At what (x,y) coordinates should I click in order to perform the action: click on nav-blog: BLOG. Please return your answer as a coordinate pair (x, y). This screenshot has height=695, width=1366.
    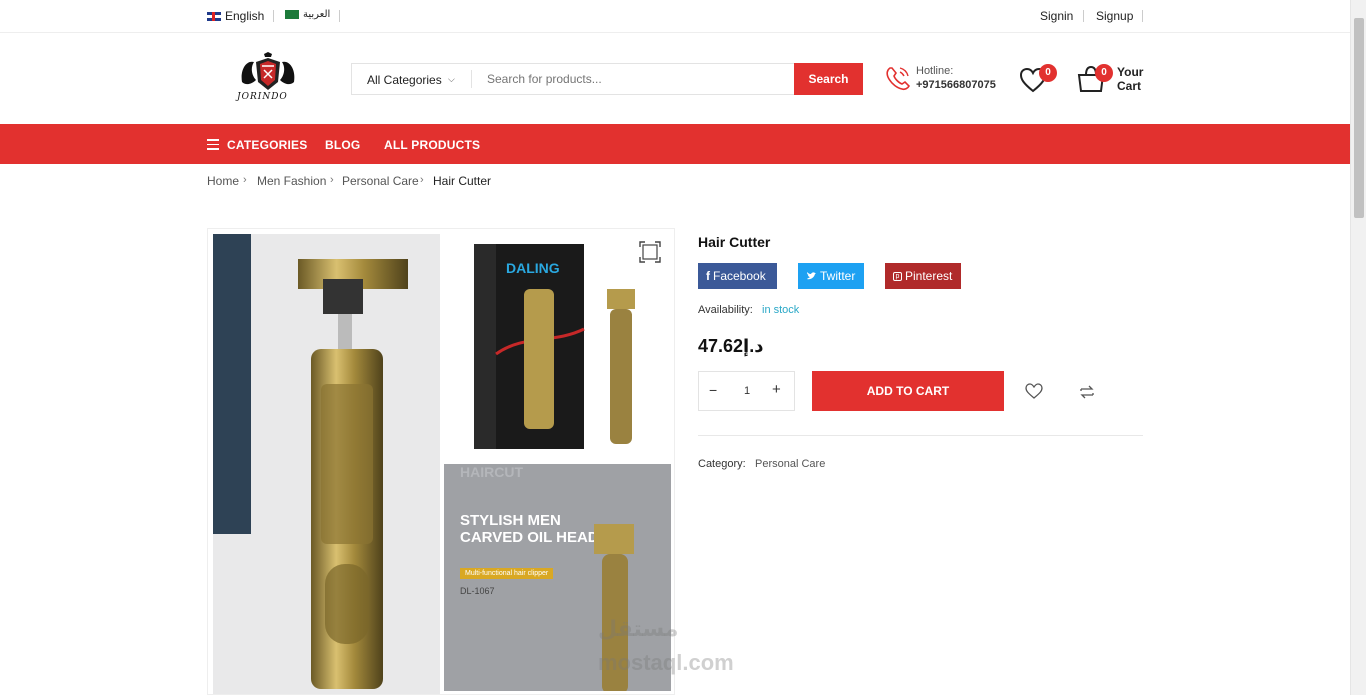
    Looking at the image, I should click on (342, 145).